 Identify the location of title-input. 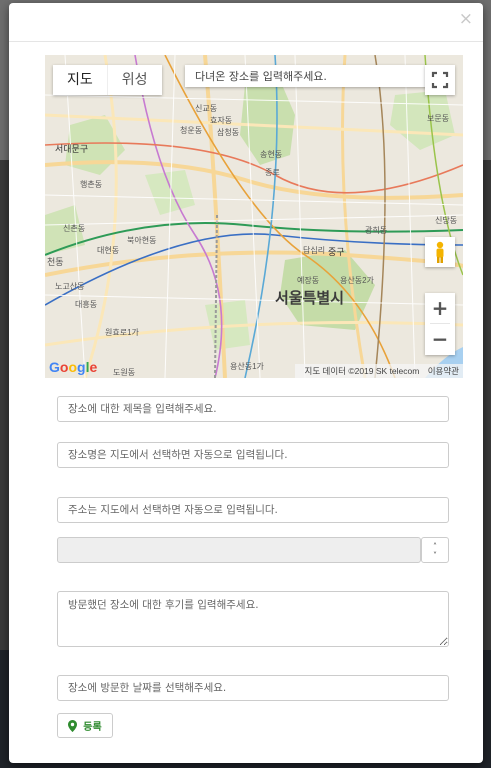
(253, 409).